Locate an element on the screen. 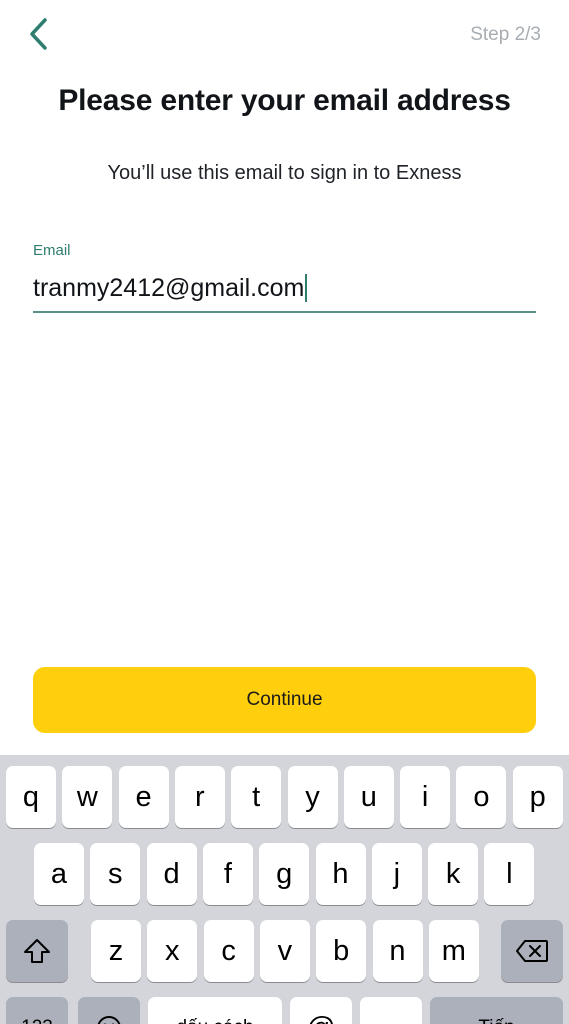 This screenshot has height=1024, width=569. key-w: w is located at coordinates (87, 797).